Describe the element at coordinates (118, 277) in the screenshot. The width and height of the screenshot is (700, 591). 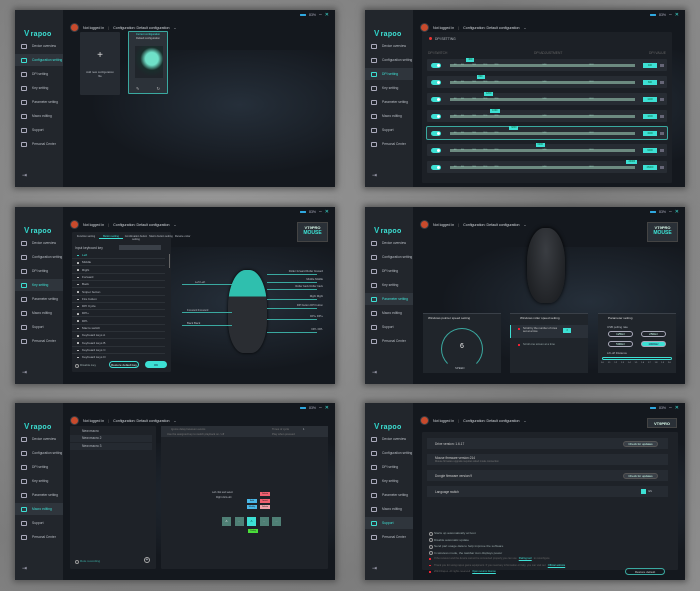
I see `key-list-item: Forward` at that location.